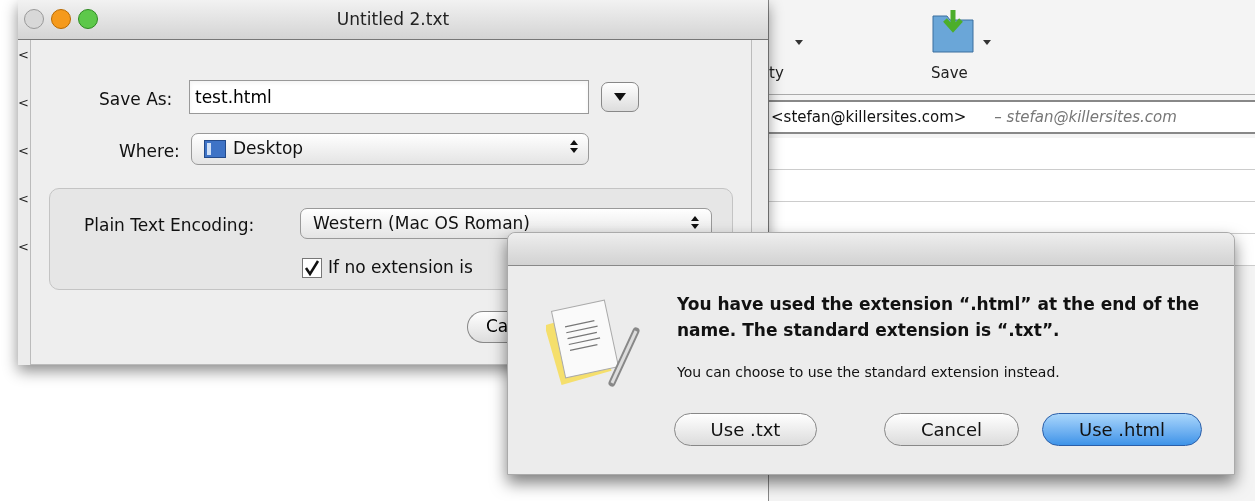 This screenshot has width=1255, height=501. What do you see at coordinates (869, 117) in the screenshot?
I see `from-address: <stefan@killersites.com>` at bounding box center [869, 117].